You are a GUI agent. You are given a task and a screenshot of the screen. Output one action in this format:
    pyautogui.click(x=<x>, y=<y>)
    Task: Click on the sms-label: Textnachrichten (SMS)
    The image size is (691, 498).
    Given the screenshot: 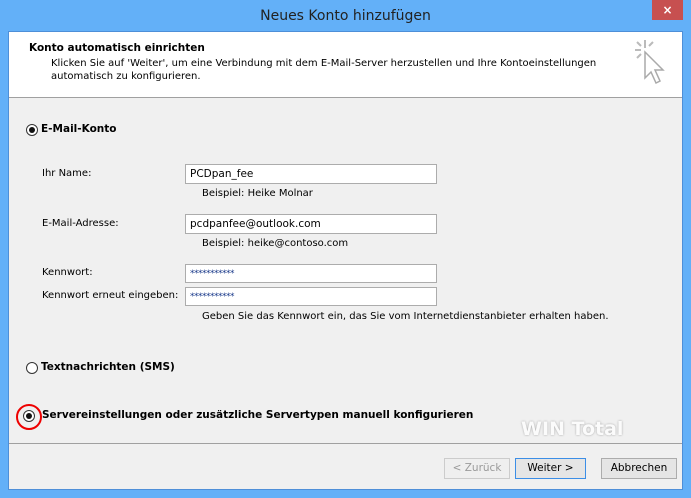 What is the action you would take?
    pyautogui.click(x=108, y=367)
    